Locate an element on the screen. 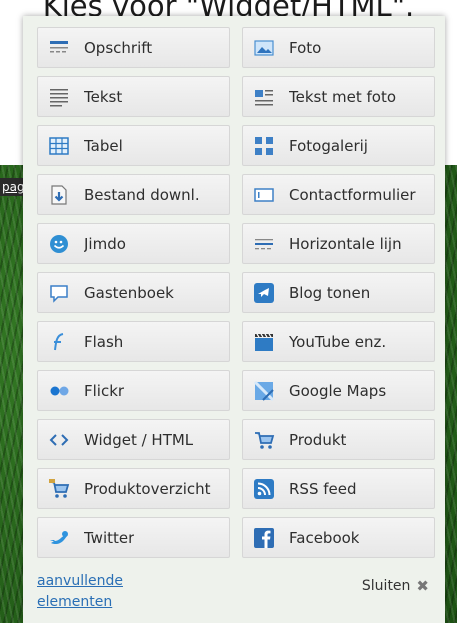 This screenshot has height=623, width=457. element-button-produktoverzicht: Produktoverzicht is located at coordinates (133, 488).